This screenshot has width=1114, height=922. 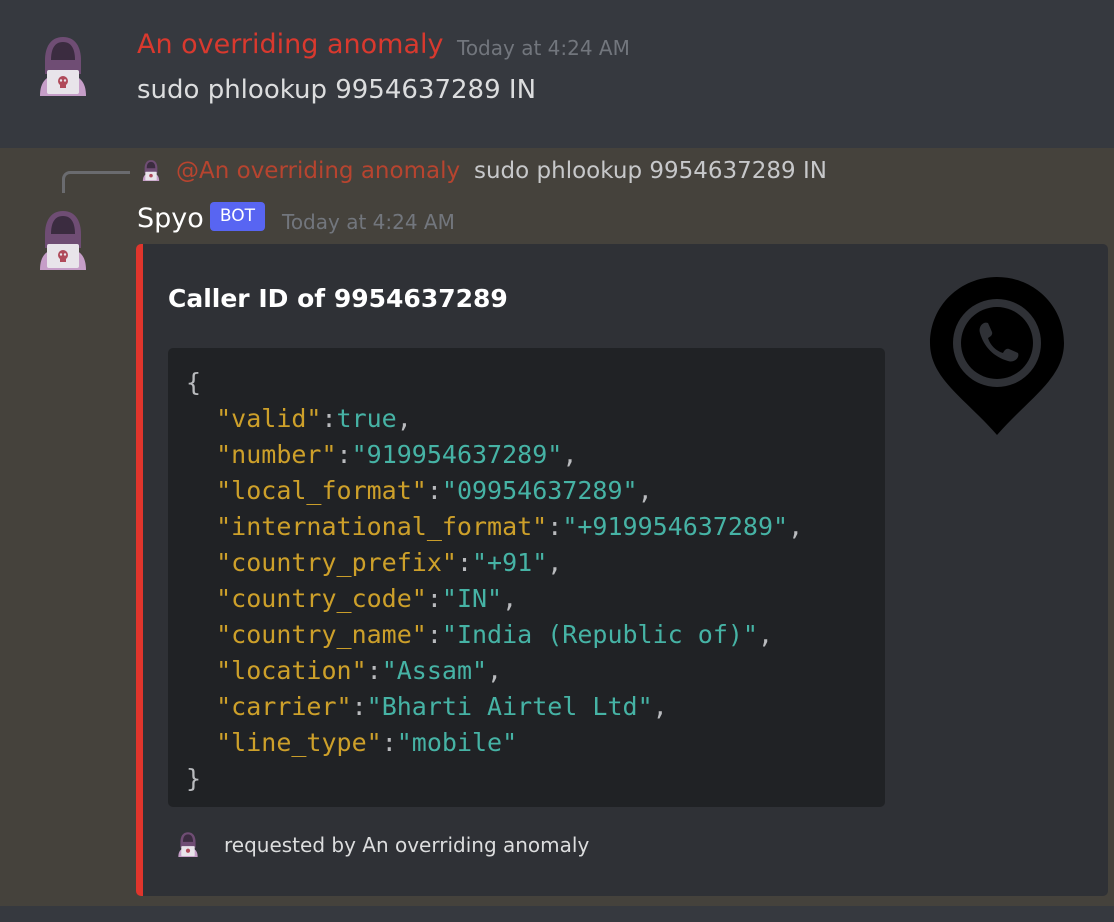 What do you see at coordinates (321, 490) in the screenshot?
I see `json-key: "local_format"` at bounding box center [321, 490].